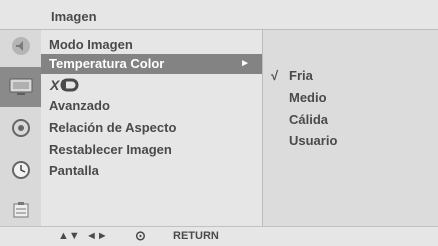  I want to click on navigation-hint-bar: ▲▼ ◄► ⊙ RETURN, so click(219, 236).